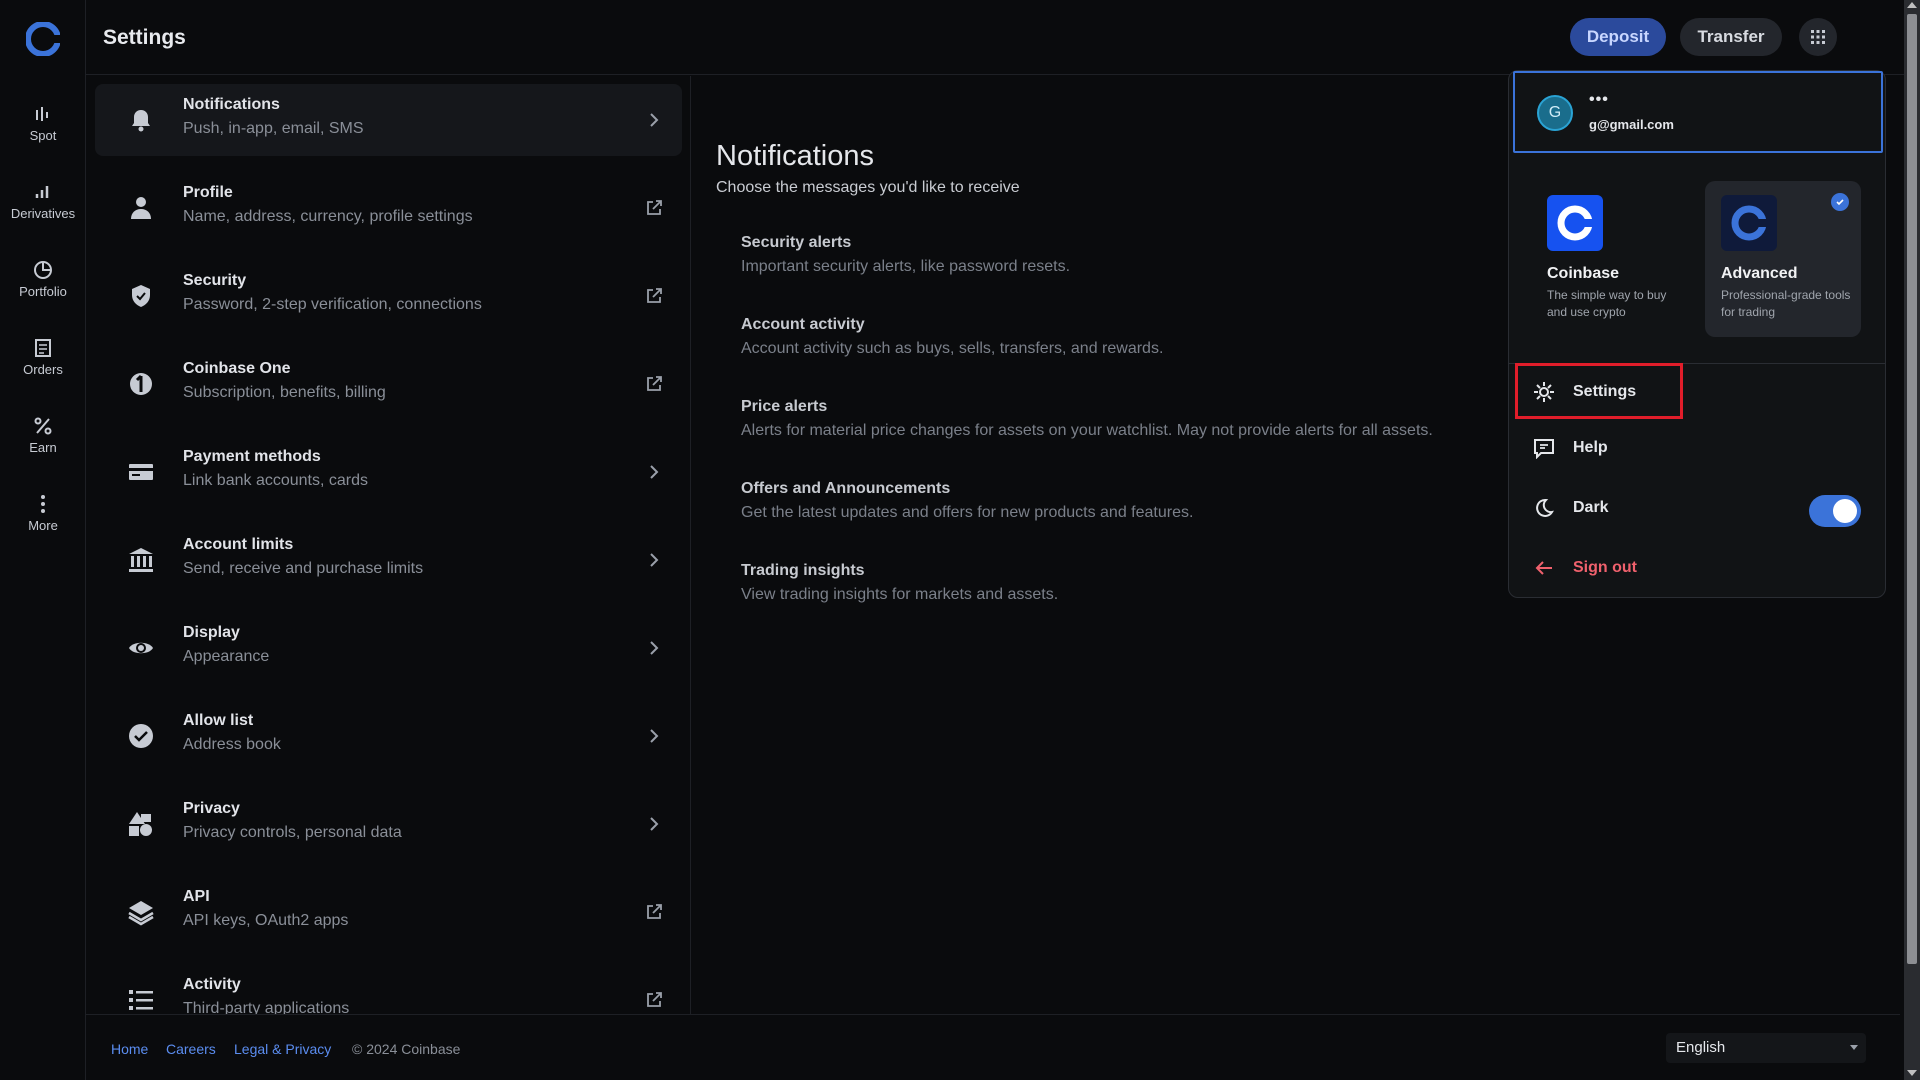 The height and width of the screenshot is (1080, 1920). What do you see at coordinates (1912, 5) in the screenshot?
I see `scroll-up-arrow-icon` at bounding box center [1912, 5].